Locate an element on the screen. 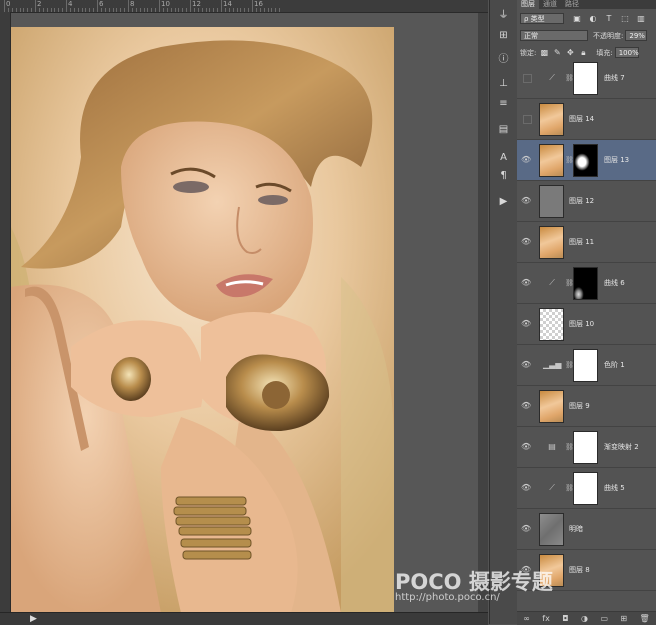 The image size is (656, 625). layer-row: 👁︎ 图层 11 is located at coordinates (586, 242).